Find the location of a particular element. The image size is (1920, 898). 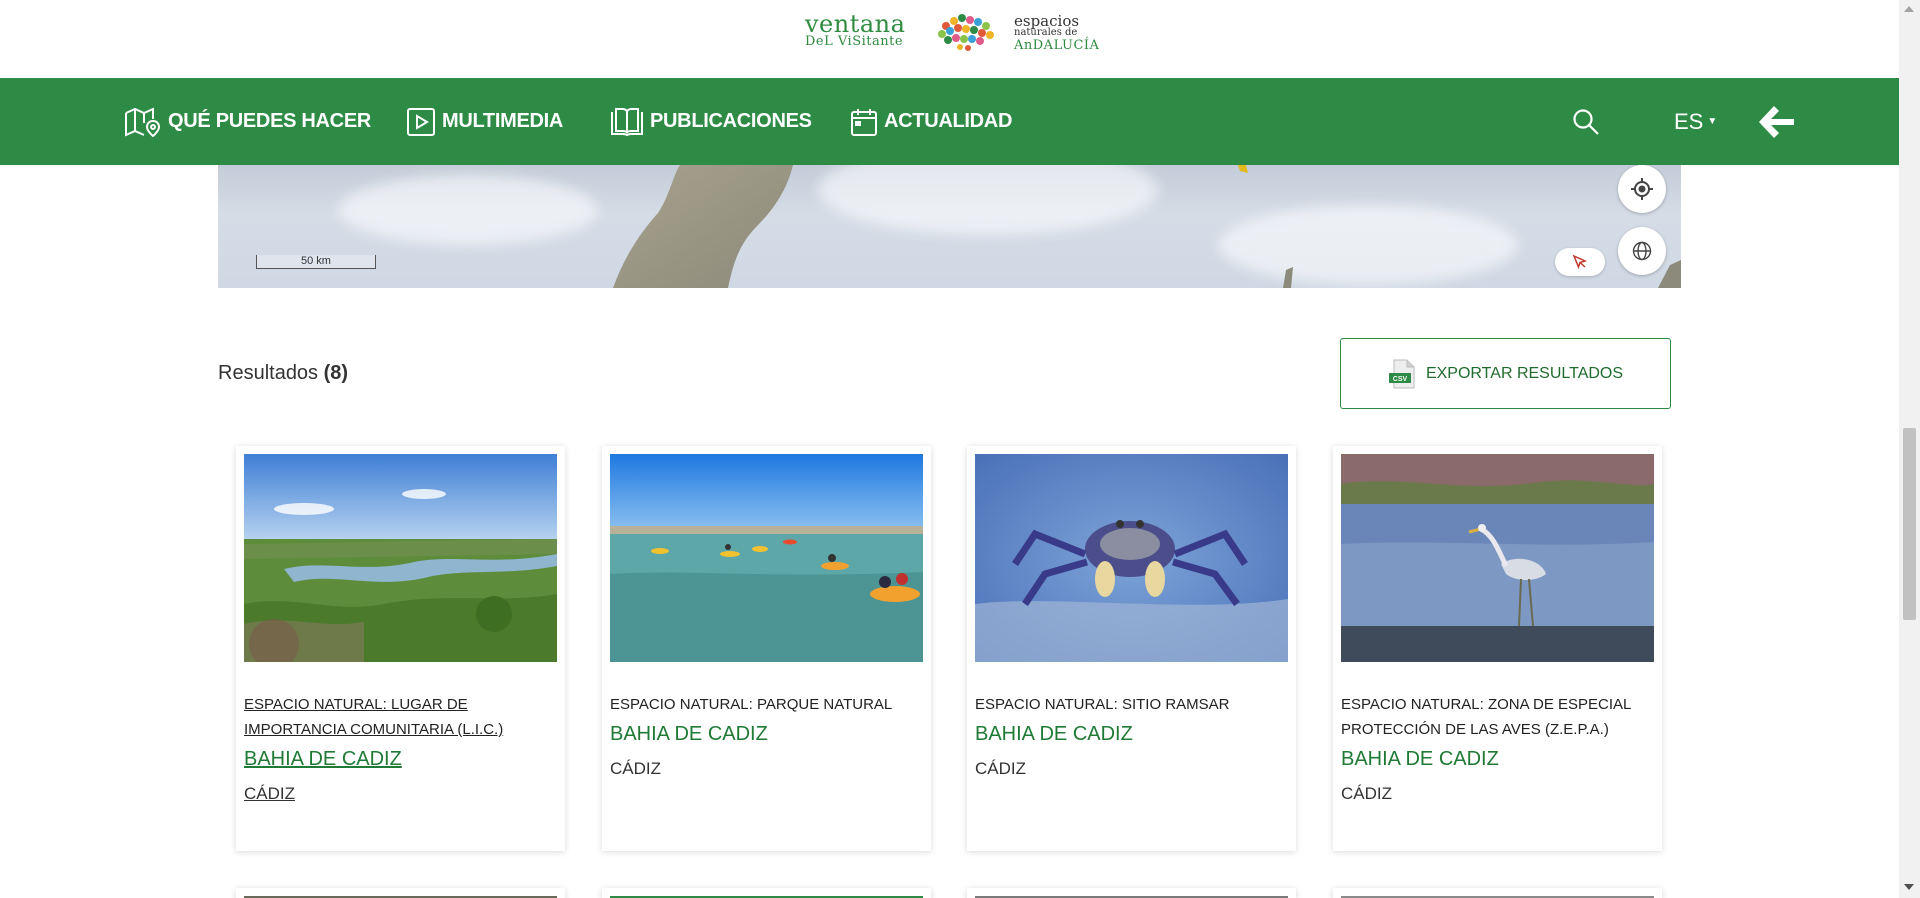

nav-label: QUÉ PUEDES HACER is located at coordinates (270, 121).